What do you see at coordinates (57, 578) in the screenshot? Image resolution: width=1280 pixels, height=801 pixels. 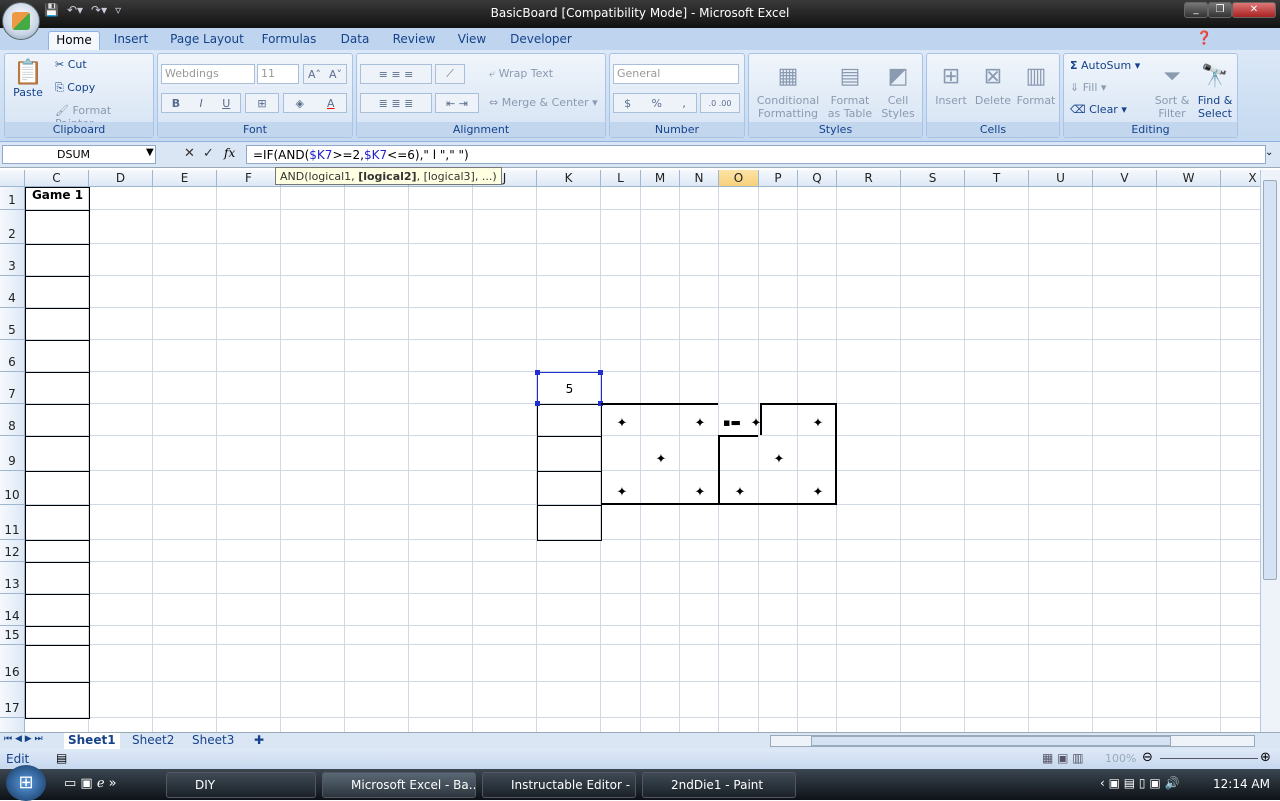 I see `cell-c13` at bounding box center [57, 578].